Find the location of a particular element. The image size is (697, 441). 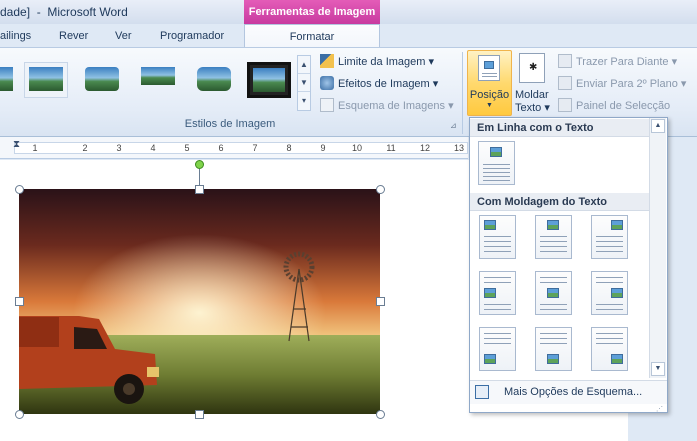

send-backward-icon is located at coordinates (565, 83).